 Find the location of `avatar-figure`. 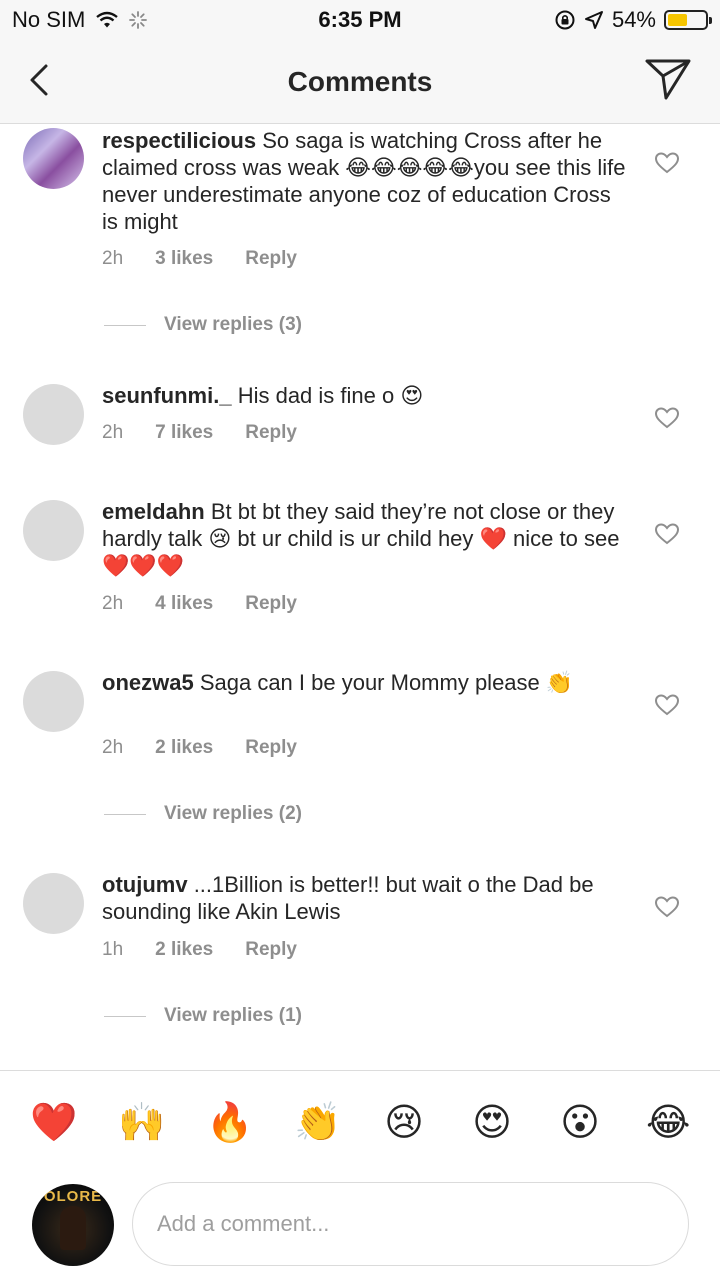

avatar-figure is located at coordinates (73, 1228).